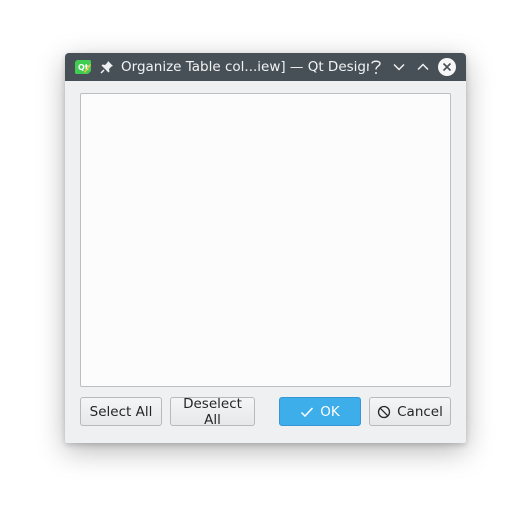 The image size is (531, 520). I want to click on maximize-button, so click(423, 67).